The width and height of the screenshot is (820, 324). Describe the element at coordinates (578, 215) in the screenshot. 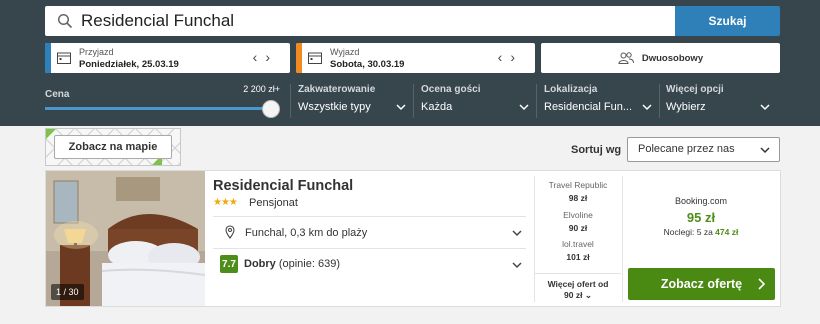

I see `offer-provider: Elvoline` at that location.